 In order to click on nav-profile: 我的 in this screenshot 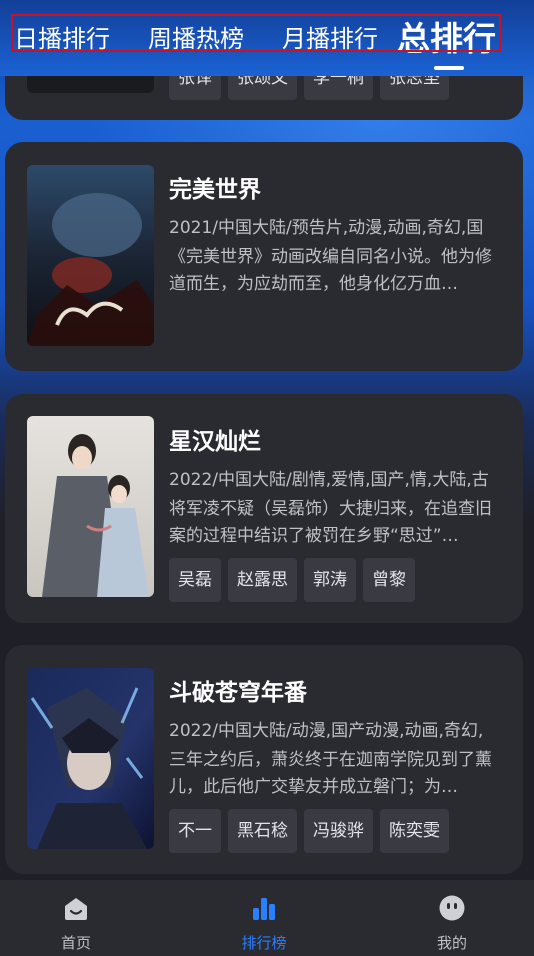, I will do `click(452, 918)`.